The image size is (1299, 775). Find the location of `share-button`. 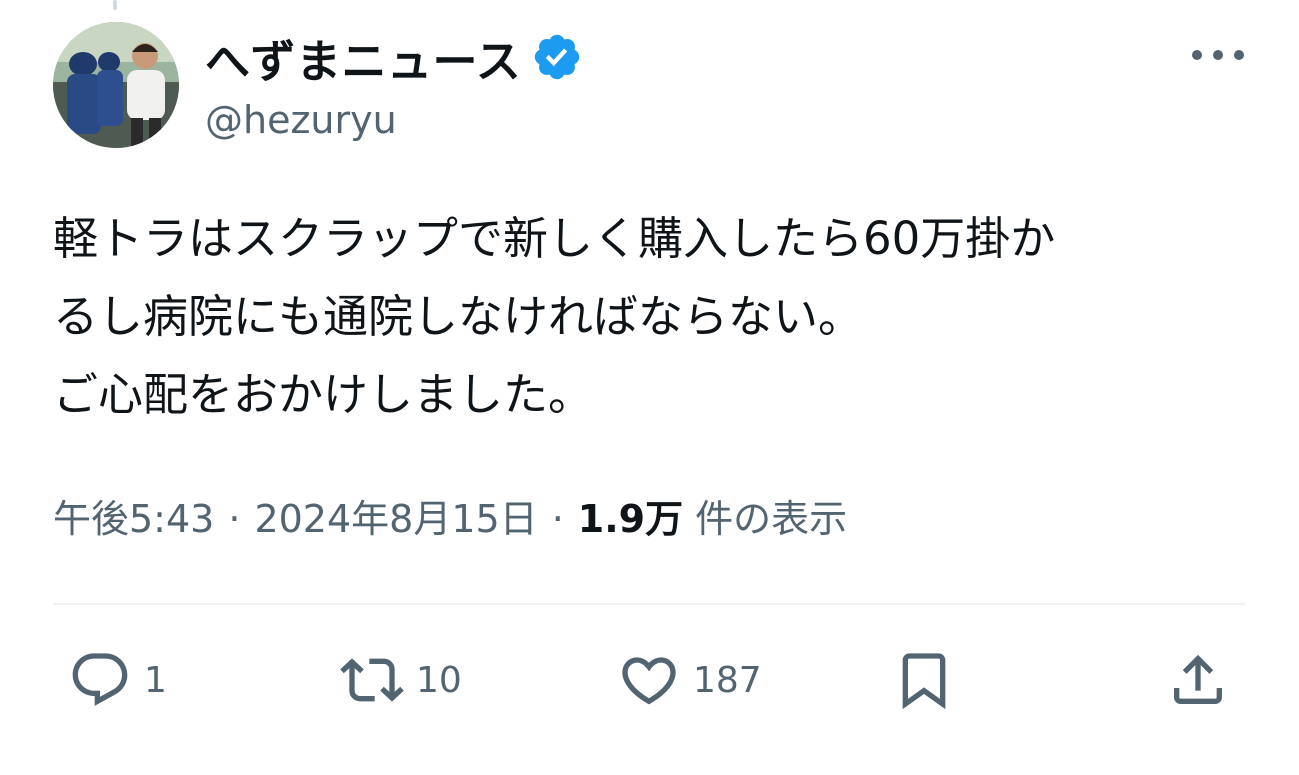

share-button is located at coordinates (1198, 680).